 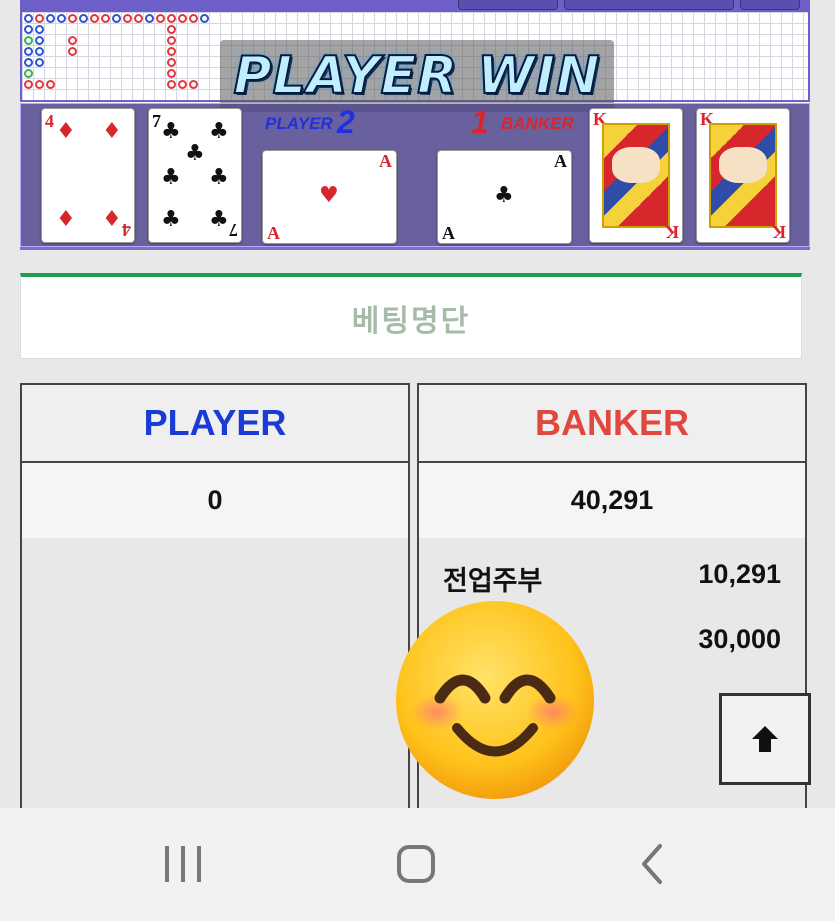 I want to click on scoreboard-roadmap: PLAYER WIN, so click(x=415, y=61).